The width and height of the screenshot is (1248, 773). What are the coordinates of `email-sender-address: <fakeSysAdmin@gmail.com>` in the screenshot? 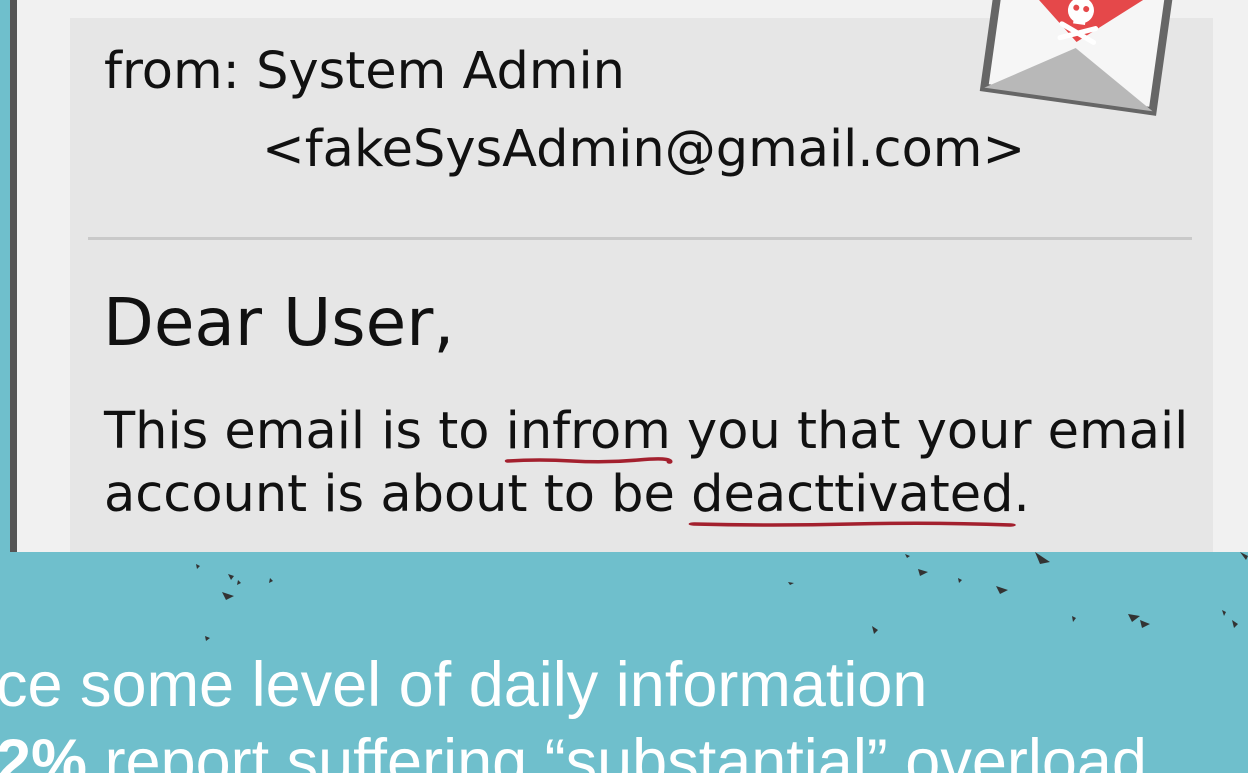 It's located at (644, 149).